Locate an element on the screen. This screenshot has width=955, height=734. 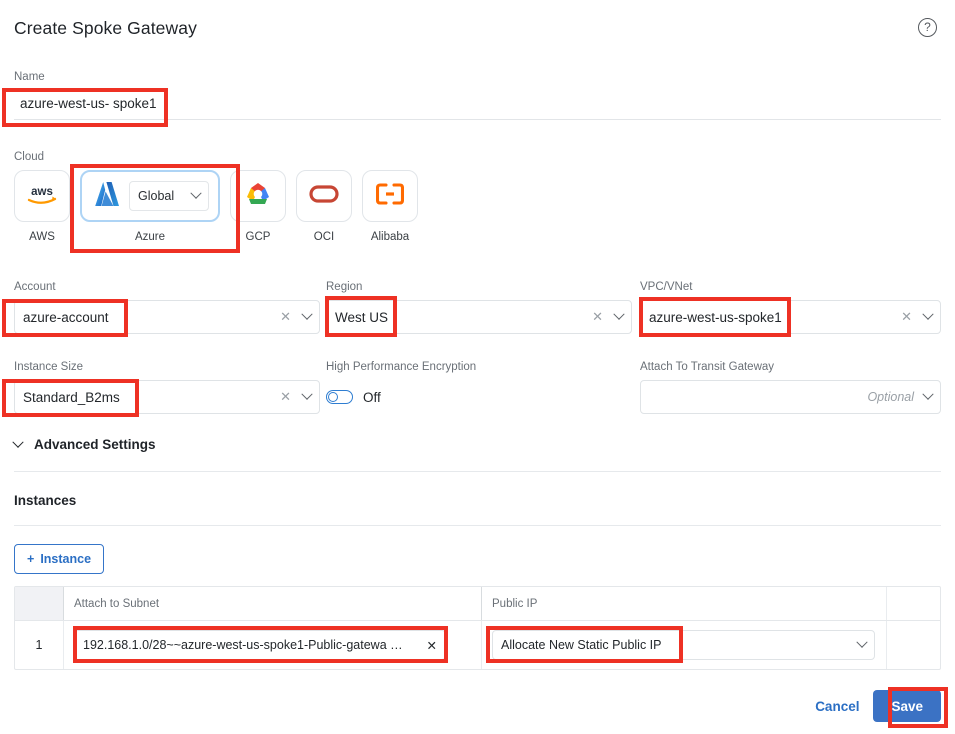
advanced-settings-toggle: Advanced Settings is located at coordinates (476, 444).